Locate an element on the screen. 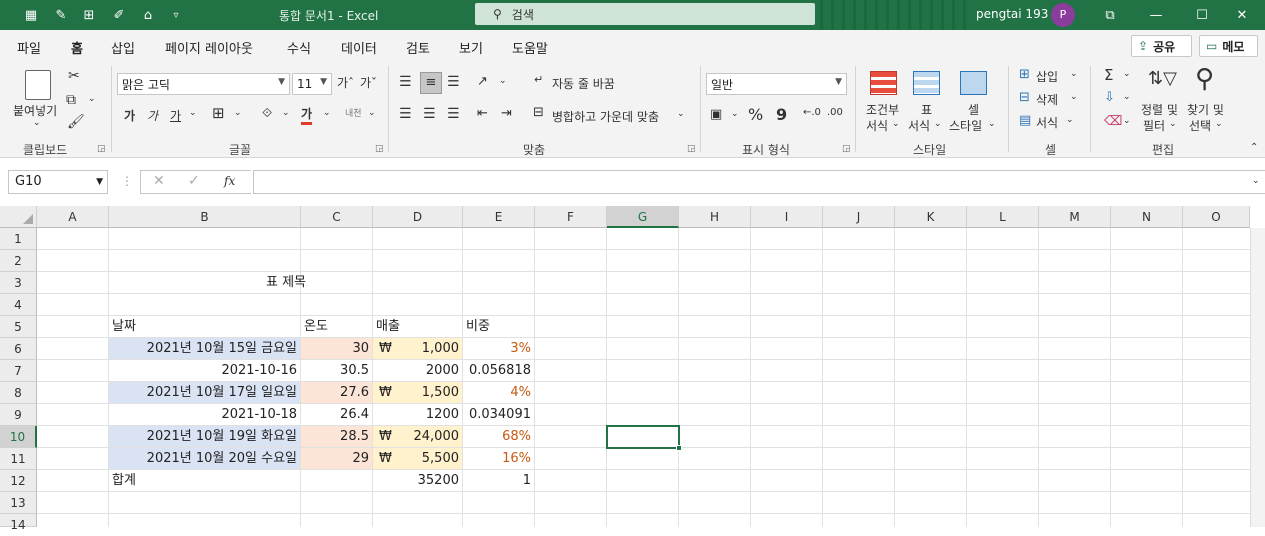 This screenshot has width=1265, height=536. autosum-chevron-icon: ⌄ is located at coordinates (1127, 74).